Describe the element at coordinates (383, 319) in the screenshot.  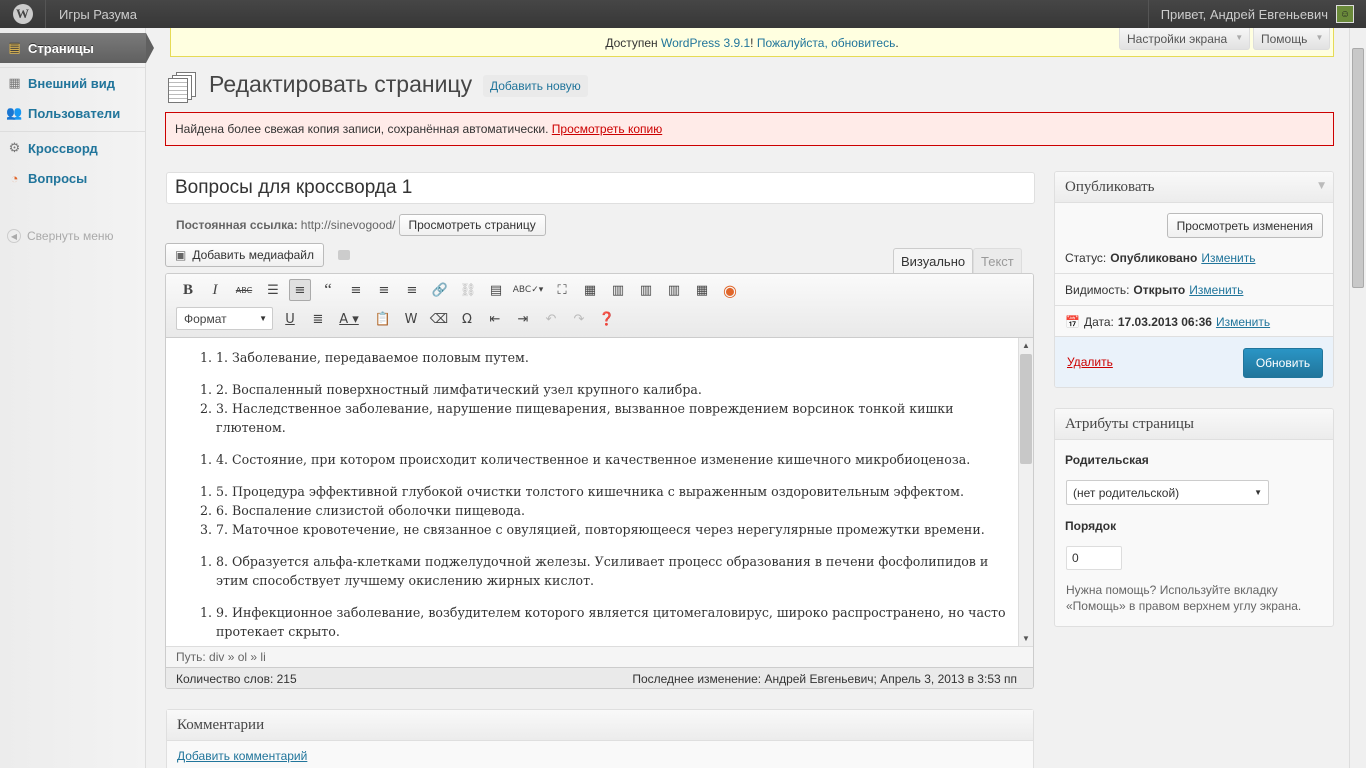
I see `paste-text-icon: 📋` at that location.